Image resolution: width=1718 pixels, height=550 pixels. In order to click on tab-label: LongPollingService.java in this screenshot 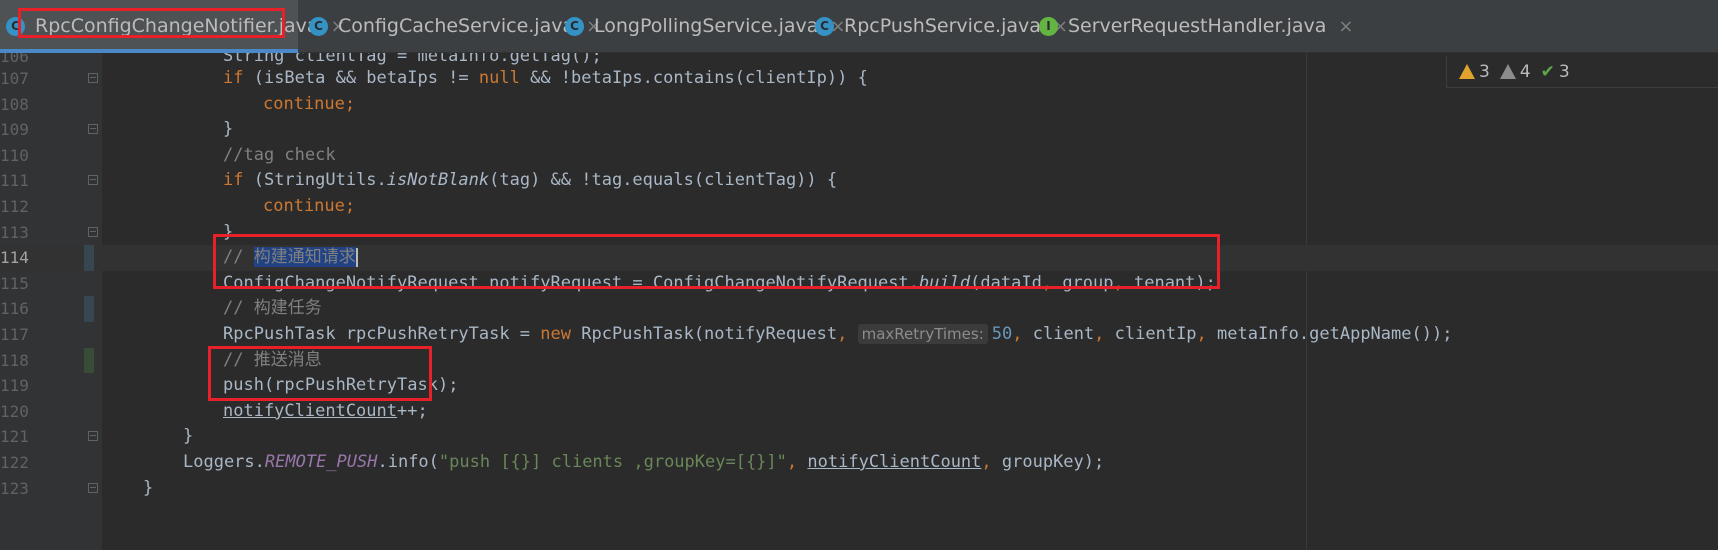, I will do `click(706, 26)`.